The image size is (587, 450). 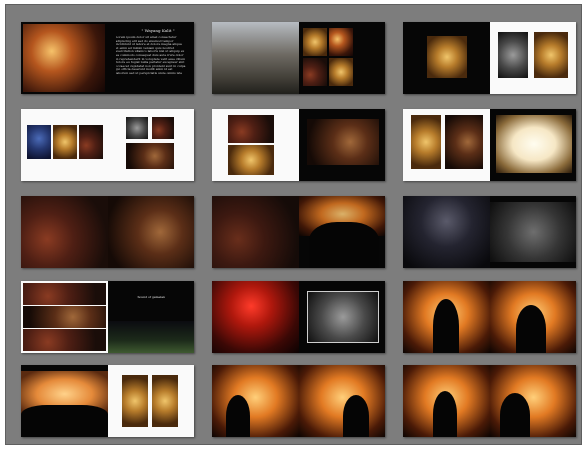 What do you see at coordinates (150, 317) in the screenshot?
I see `spread-10-right-page: Sound of gamelan` at bounding box center [150, 317].